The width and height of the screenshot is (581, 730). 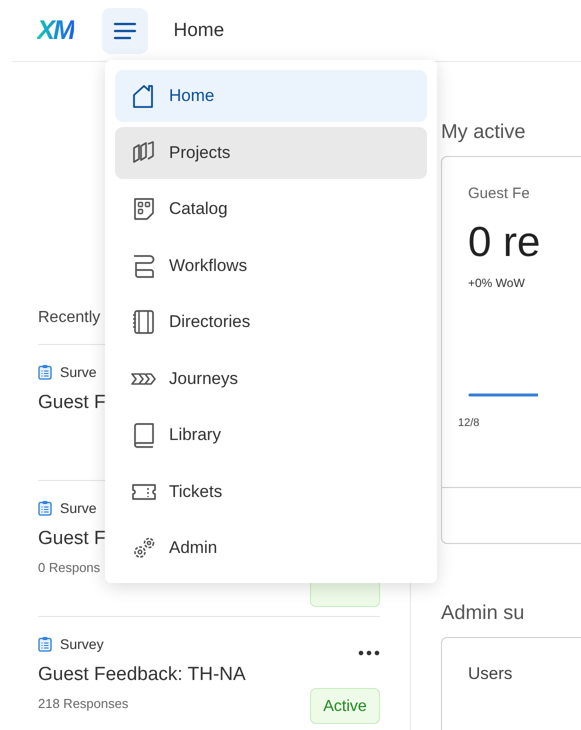 I want to click on menu-item: Journeys, so click(x=271, y=378).